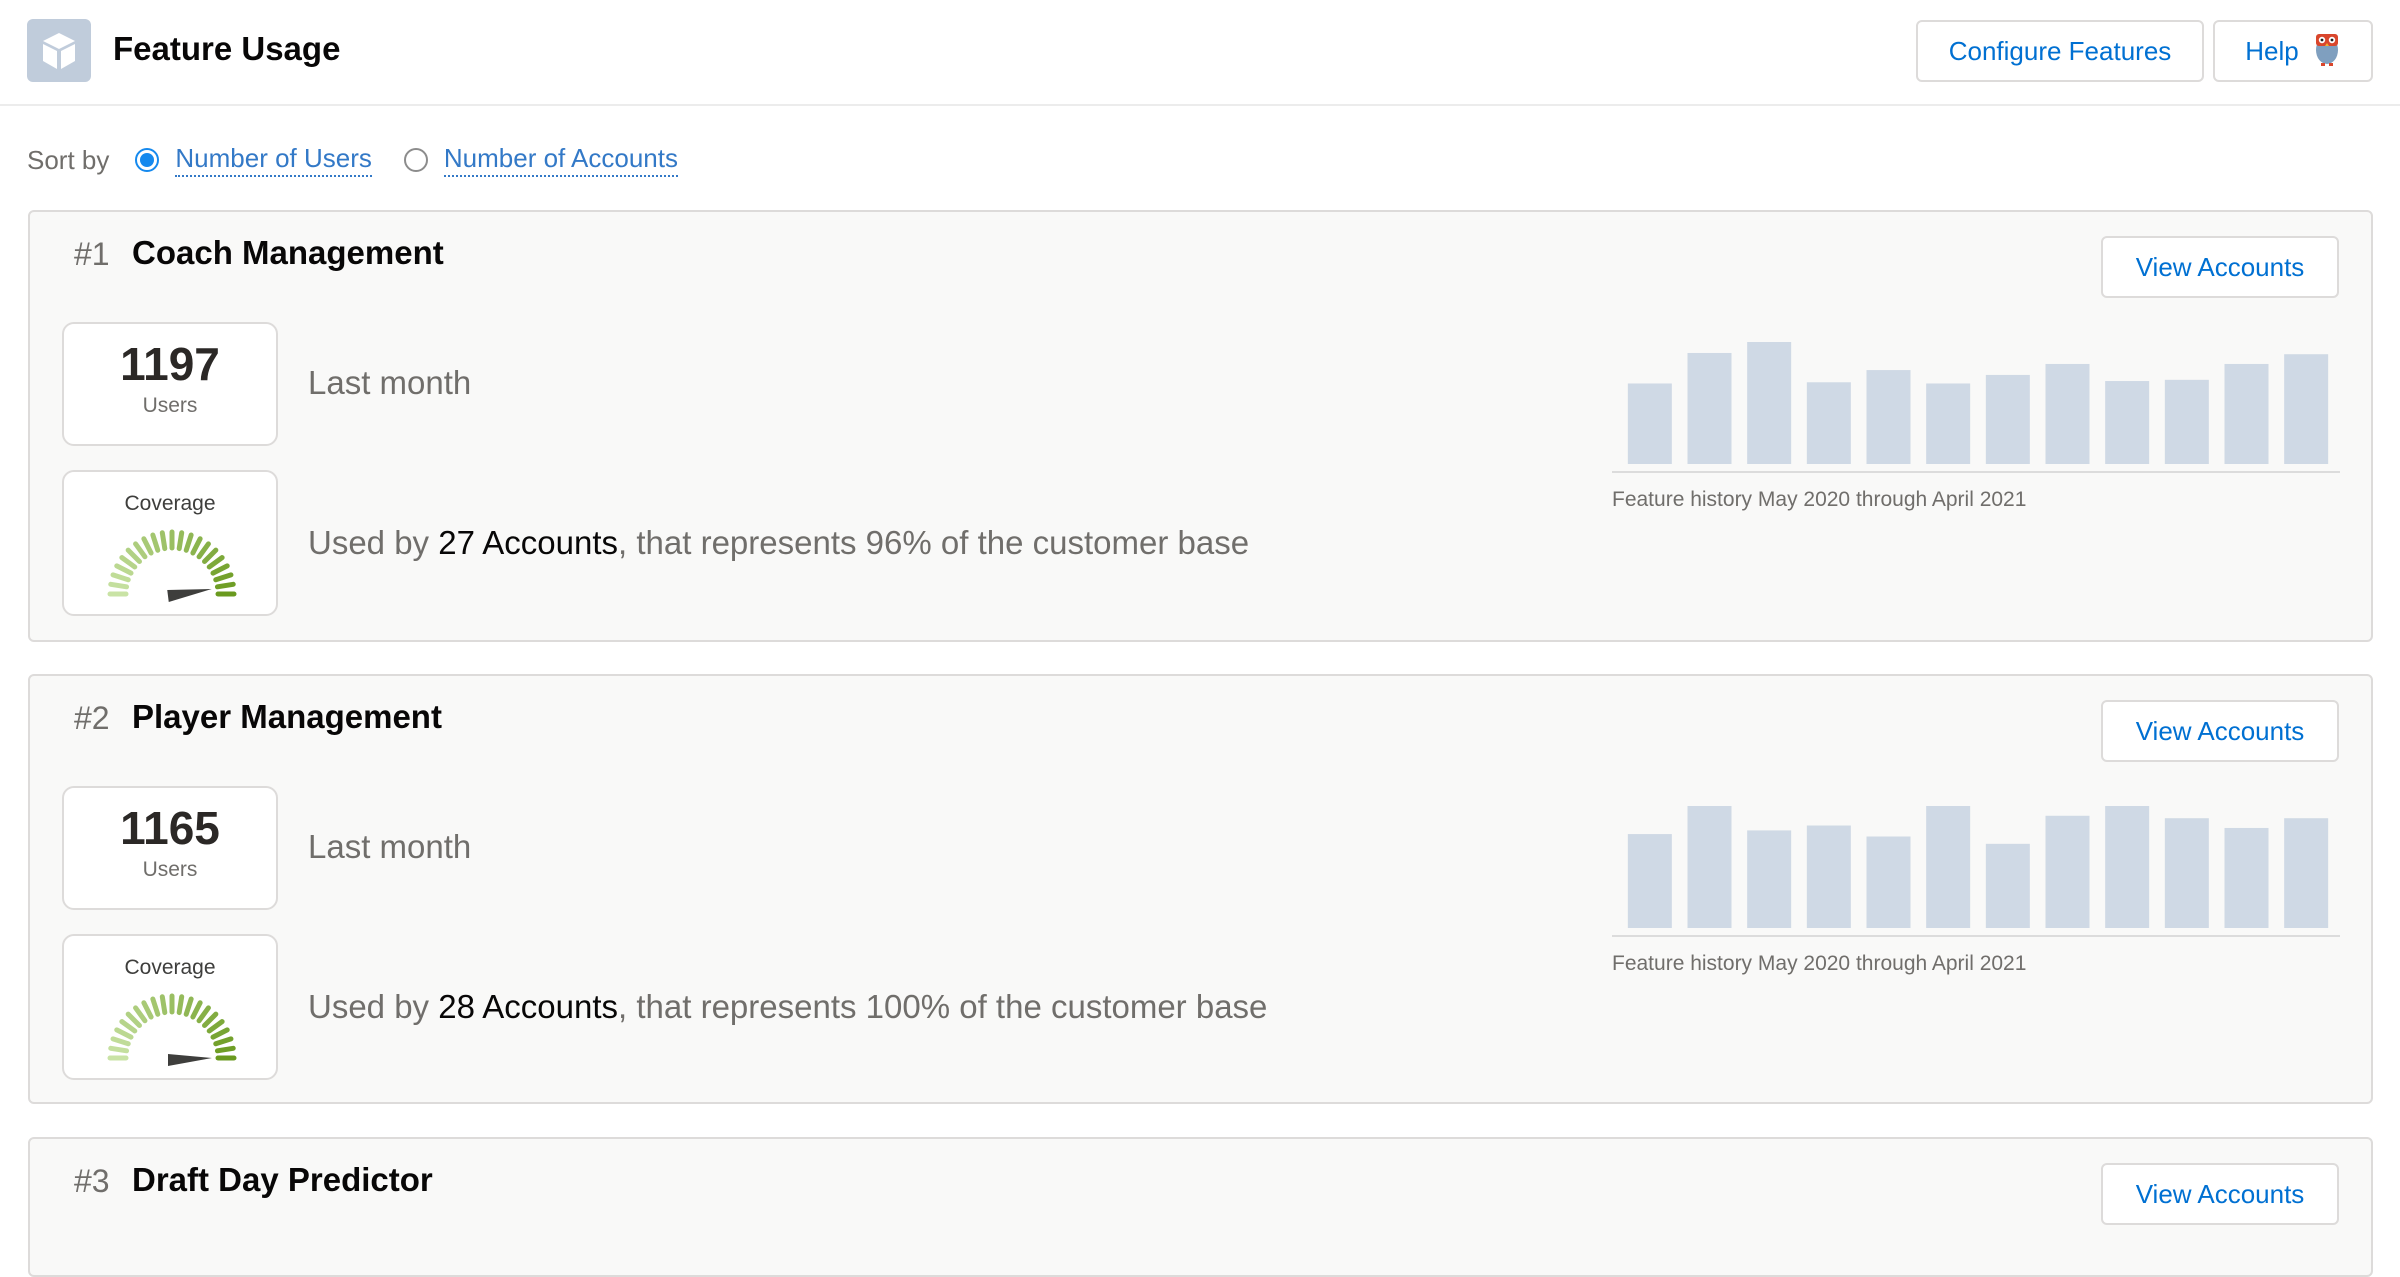 Image resolution: width=2400 pixels, height=1277 pixels. What do you see at coordinates (147, 160) in the screenshot?
I see `sort-users-radio` at bounding box center [147, 160].